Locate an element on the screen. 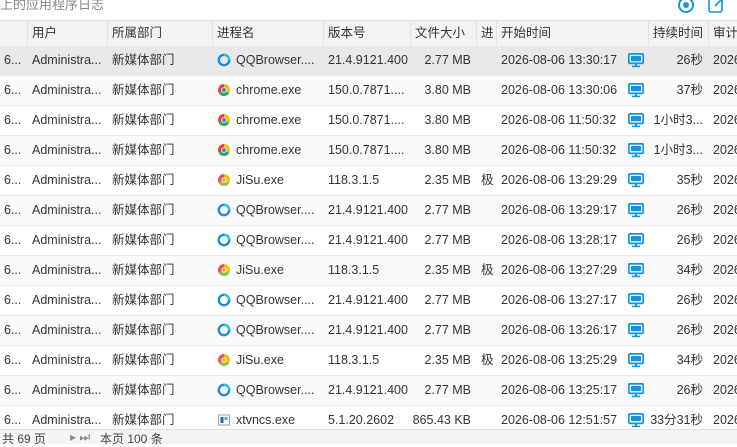 Image resolution: width=737 pixels, height=447 pixels. column-header-dept: 所属部门 is located at coordinates (160, 33).